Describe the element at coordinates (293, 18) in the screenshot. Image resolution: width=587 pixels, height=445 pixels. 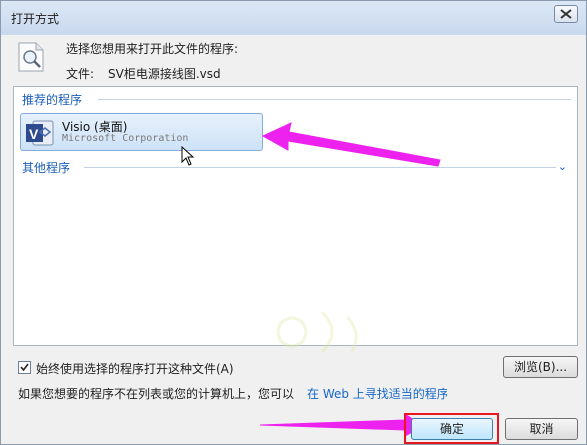
I see `title-bar: 打开方式` at that location.